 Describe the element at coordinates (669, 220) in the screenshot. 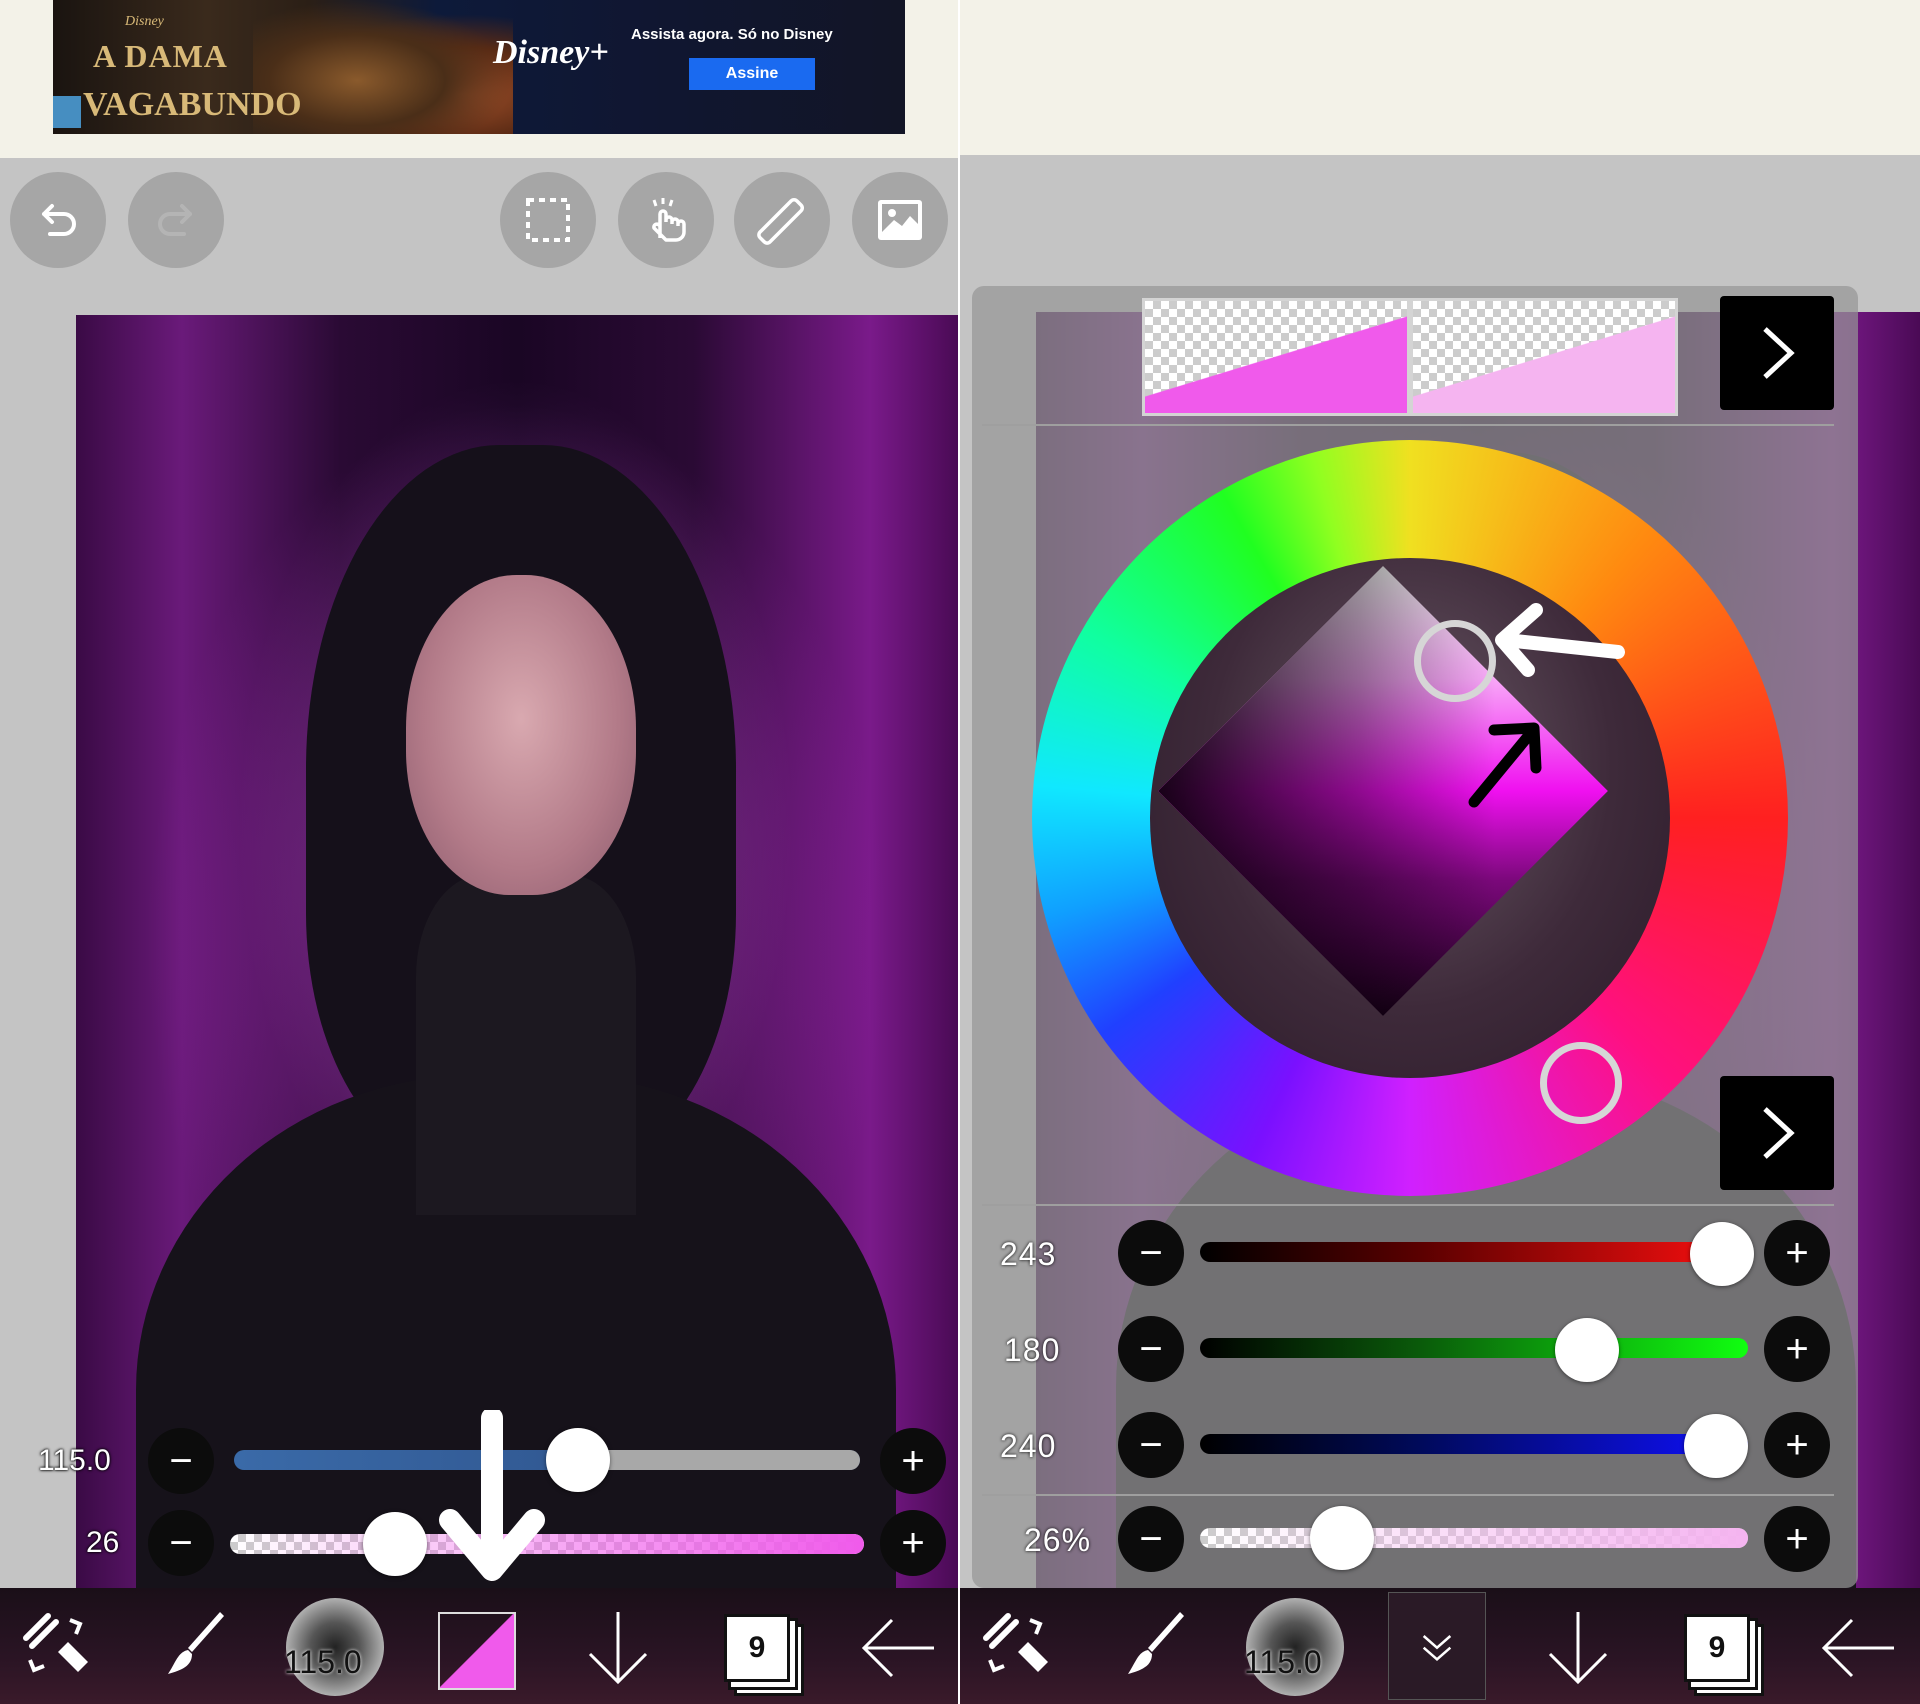

I see `hand-icon` at that location.